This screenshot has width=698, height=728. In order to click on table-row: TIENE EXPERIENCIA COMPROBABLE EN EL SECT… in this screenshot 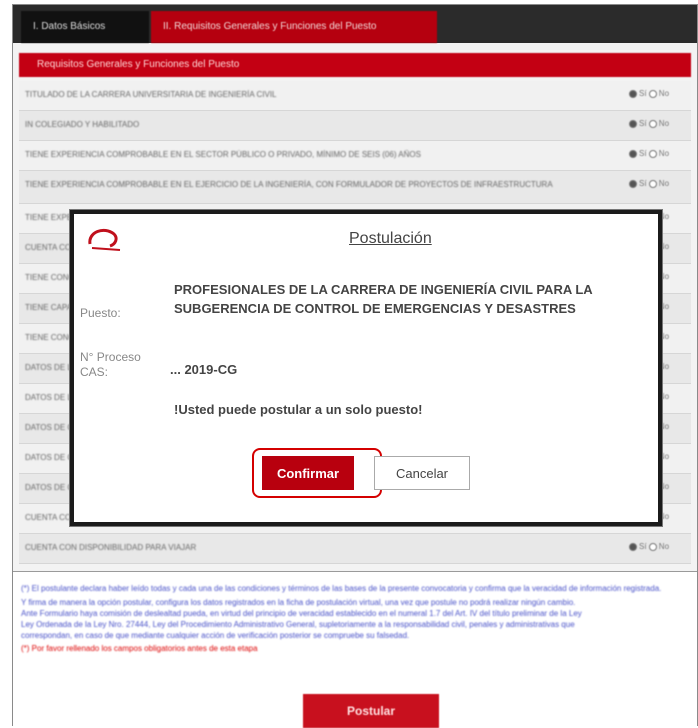, I will do `click(355, 156)`.